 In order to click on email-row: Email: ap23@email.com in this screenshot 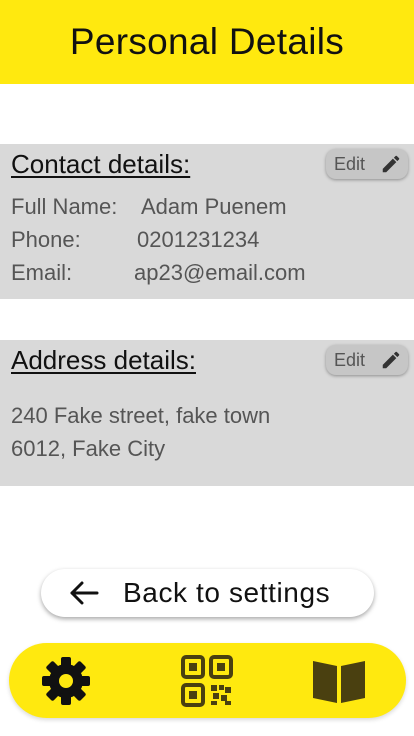, I will do `click(158, 273)`.